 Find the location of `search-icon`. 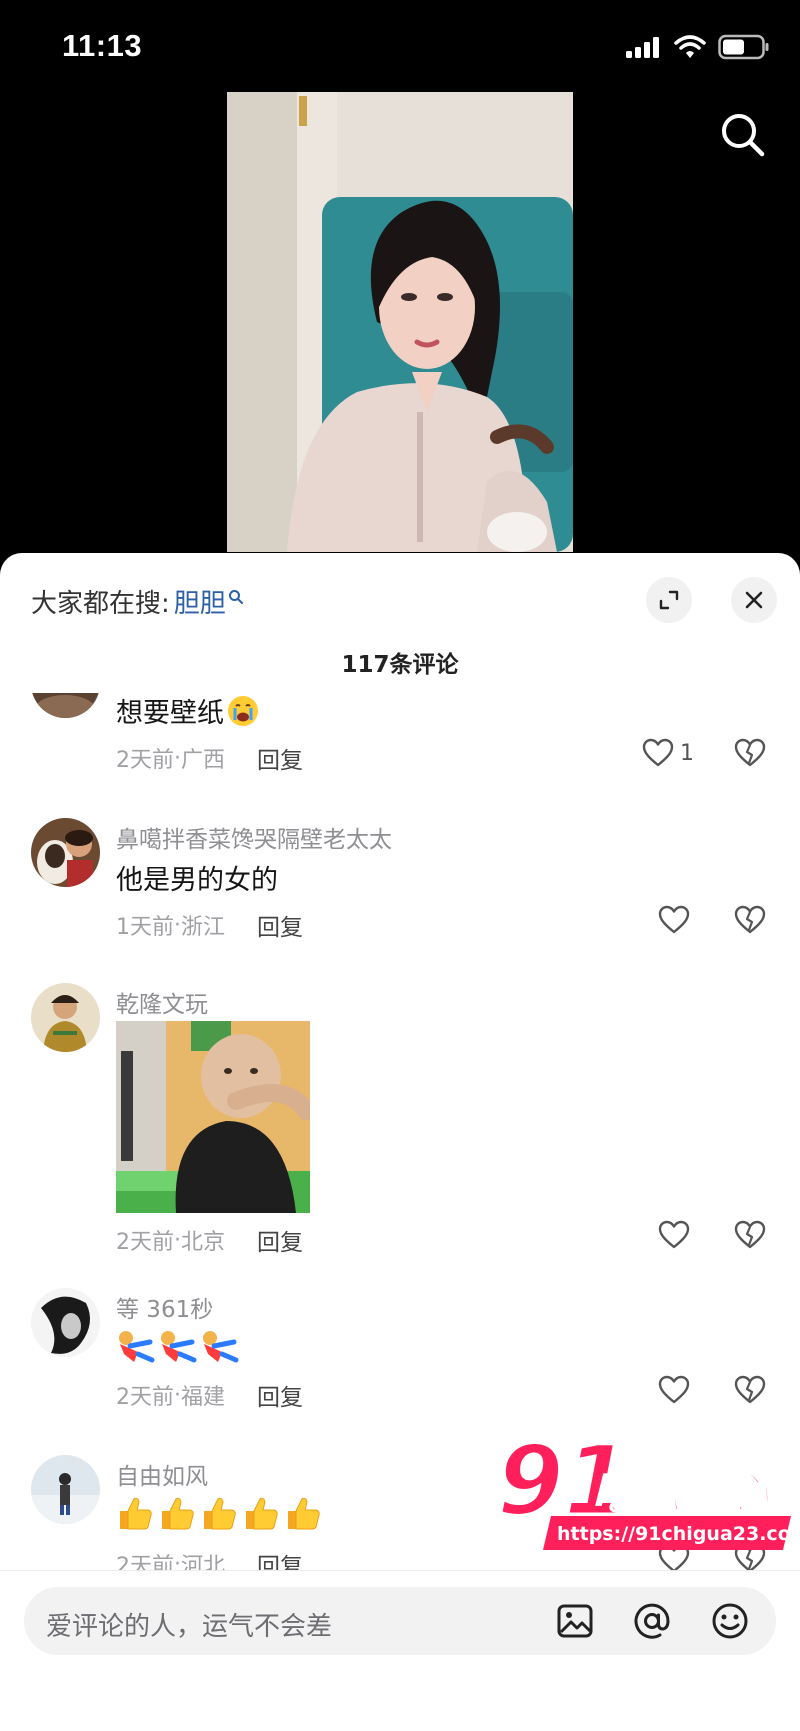

search-icon is located at coordinates (743, 135).